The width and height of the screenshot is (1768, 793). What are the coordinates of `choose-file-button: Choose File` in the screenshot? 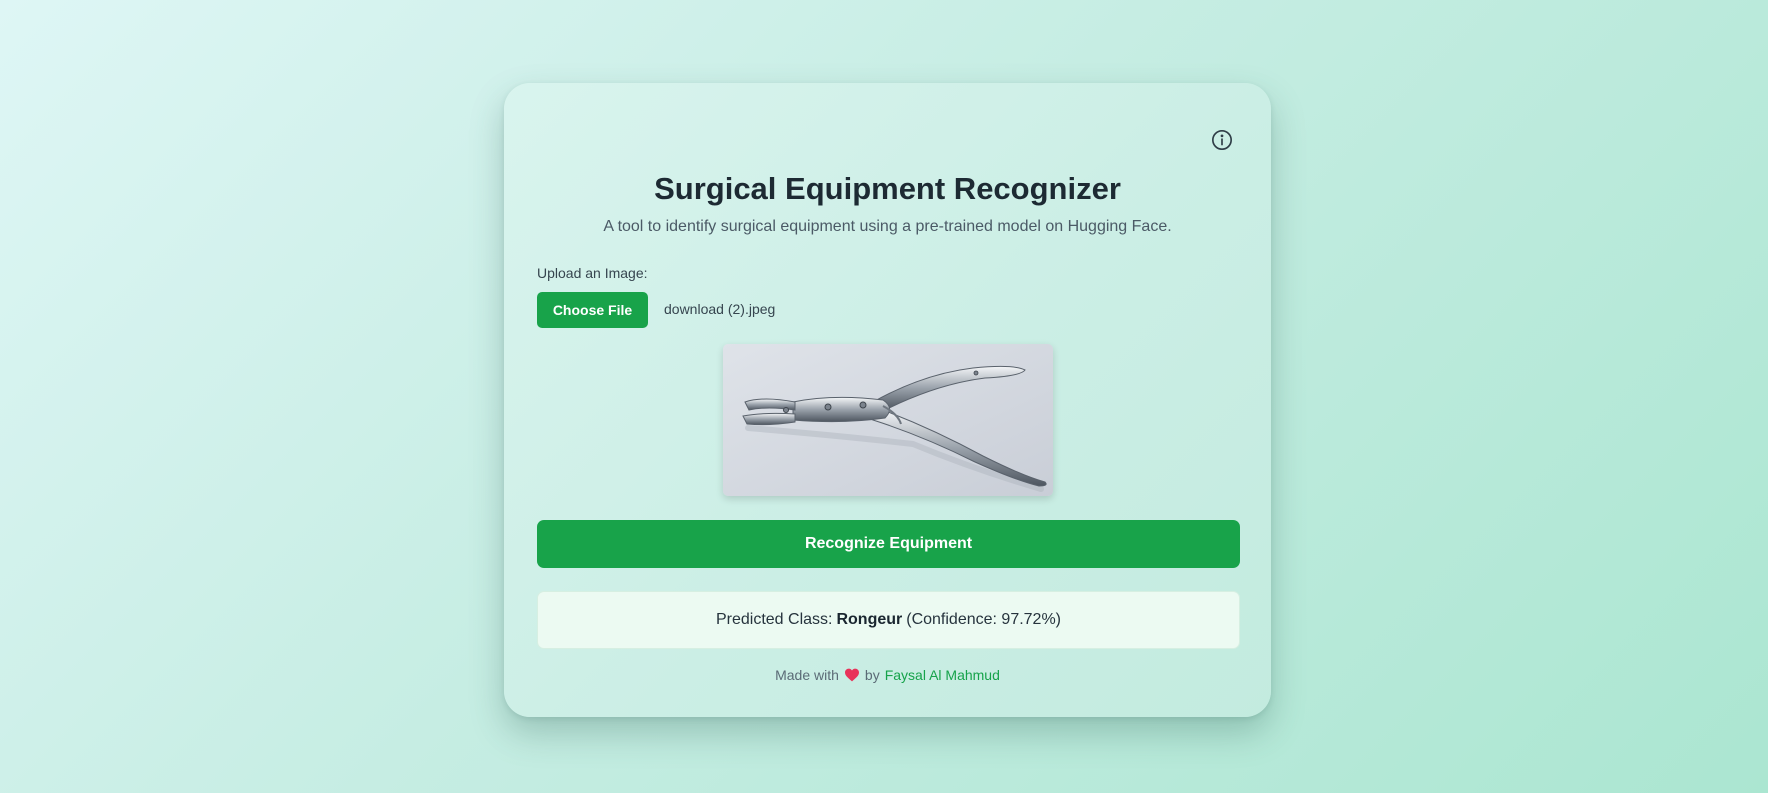 It's located at (592, 310).